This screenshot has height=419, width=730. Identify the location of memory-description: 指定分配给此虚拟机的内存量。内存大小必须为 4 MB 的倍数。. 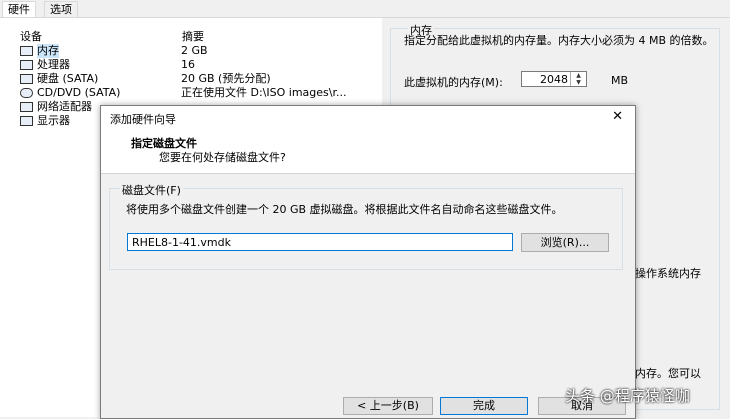
(559, 40).